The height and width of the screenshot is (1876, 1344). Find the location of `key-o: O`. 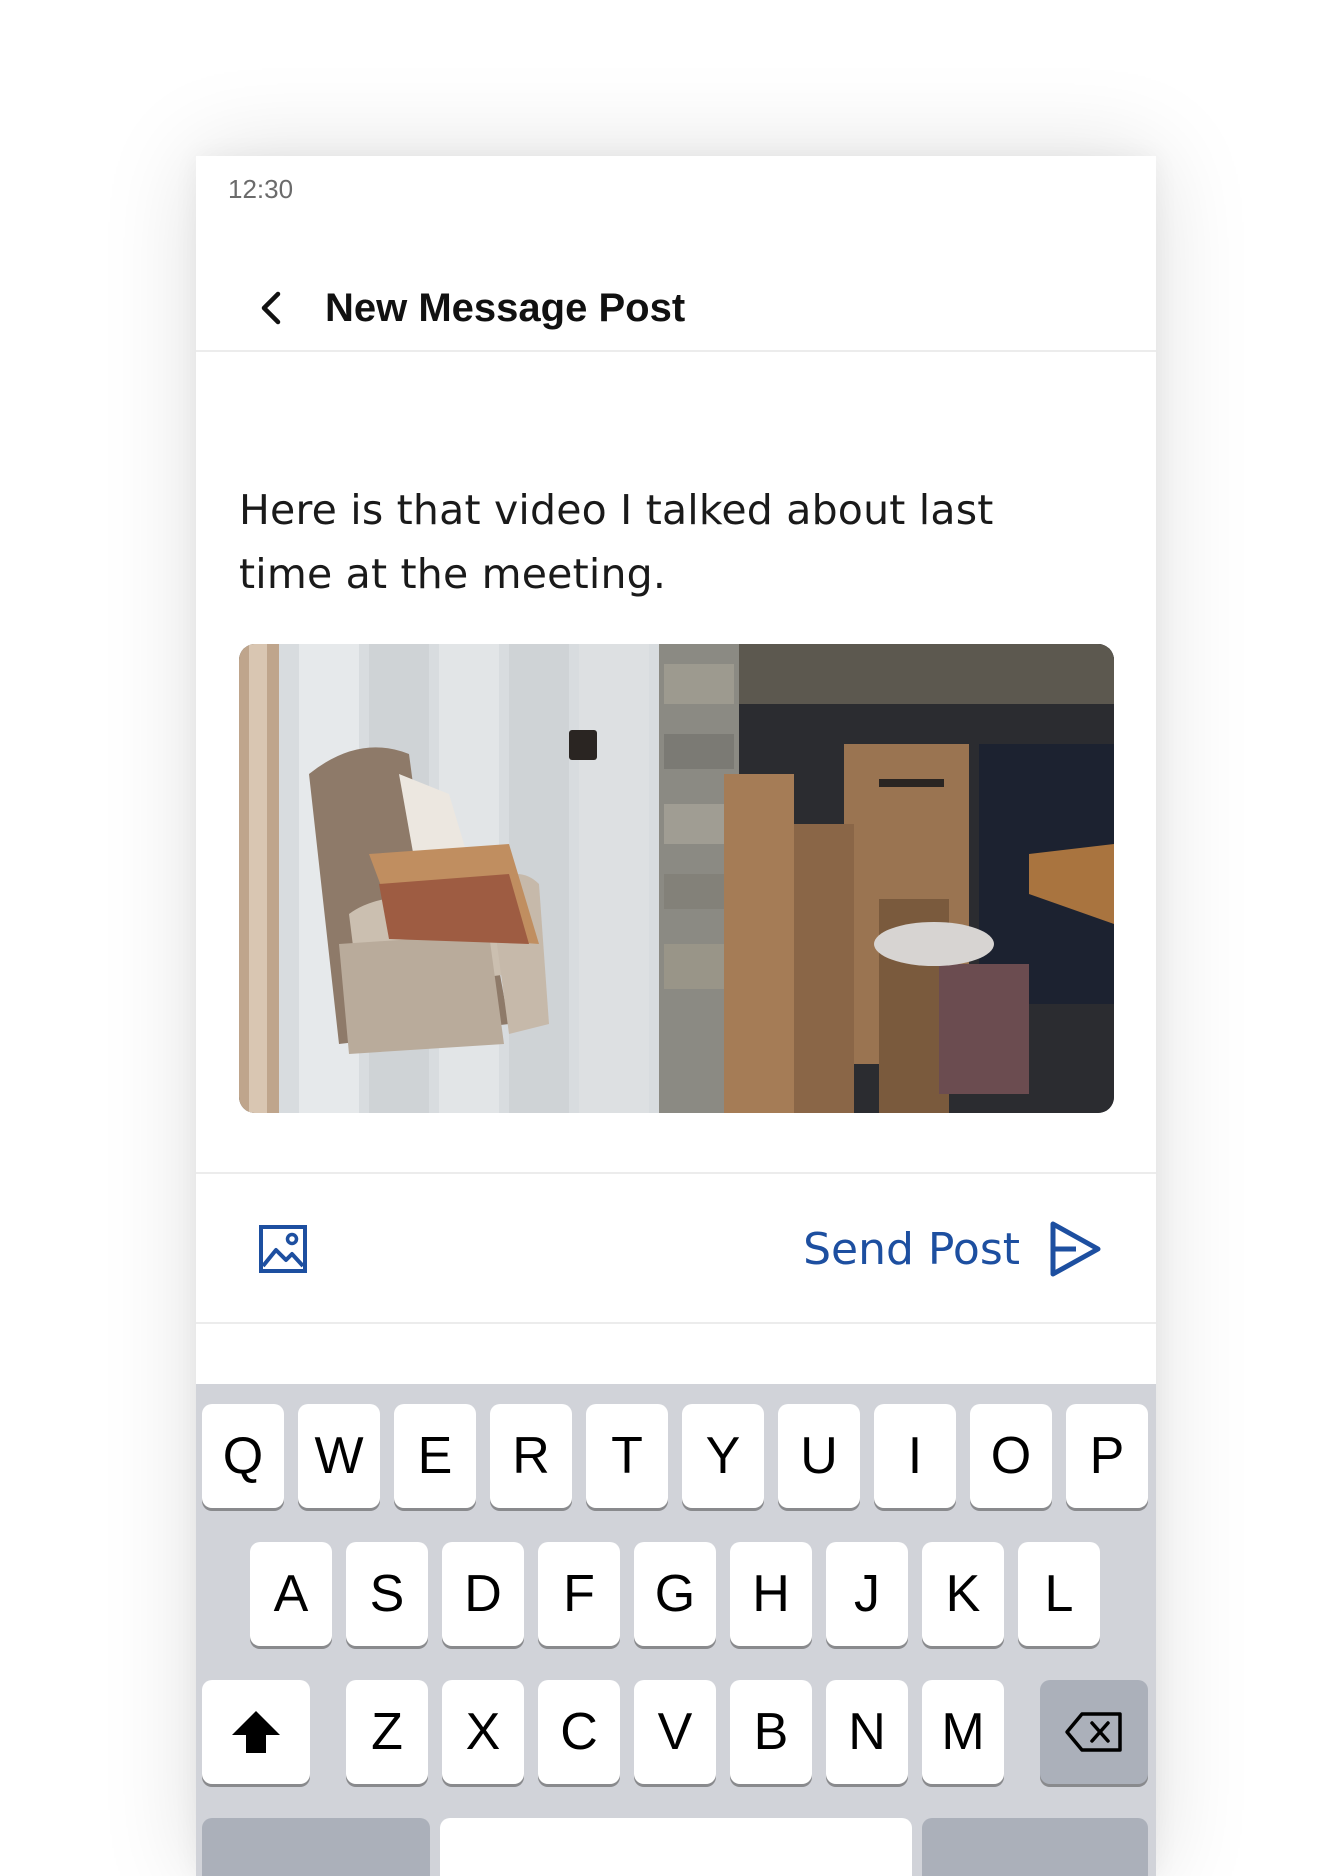

key-o: O is located at coordinates (1011, 1456).